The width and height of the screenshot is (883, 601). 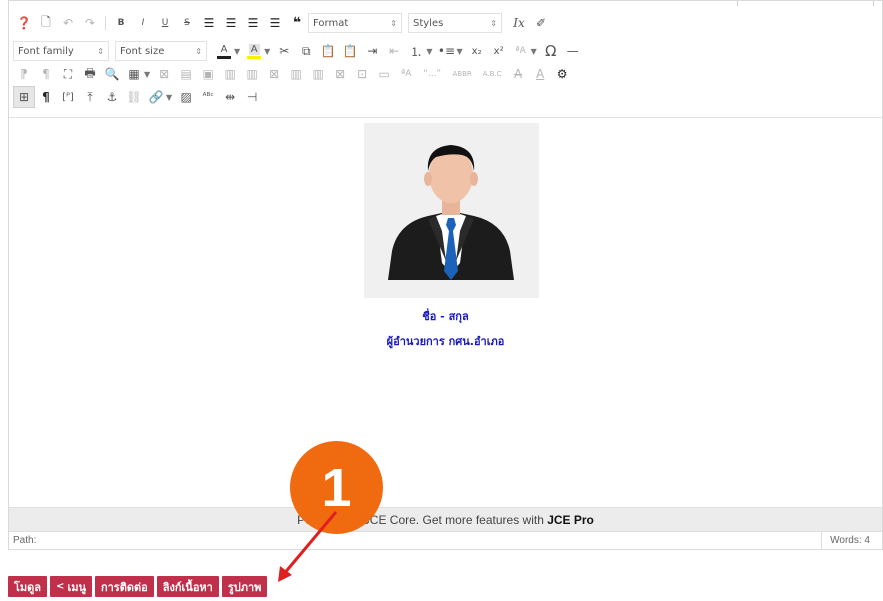 I want to click on outdent-icon: ⇤, so click(x=394, y=51).